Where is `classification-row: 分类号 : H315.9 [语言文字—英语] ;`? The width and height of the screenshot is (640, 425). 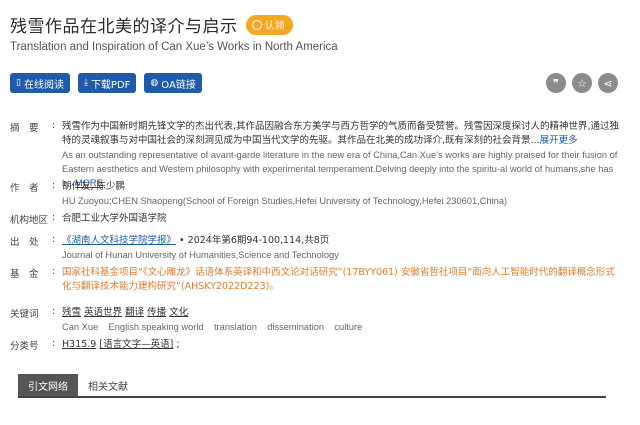
classification-row: 分类号 : H315.9 [语言文字—英语] ; is located at coordinates (95, 345).